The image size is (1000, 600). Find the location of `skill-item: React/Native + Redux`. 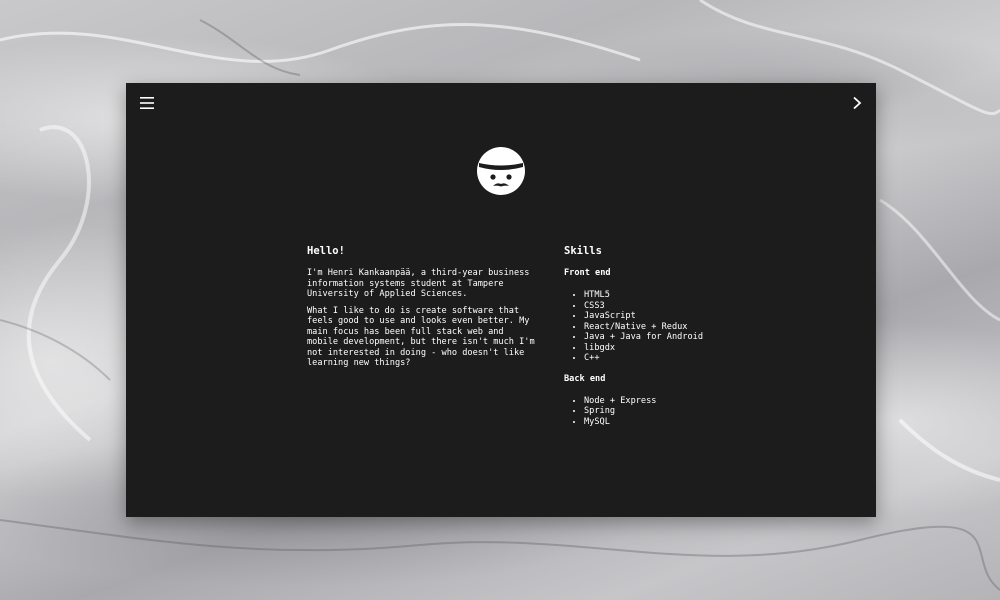

skill-item: React/Native + Redux is located at coordinates (674, 327).